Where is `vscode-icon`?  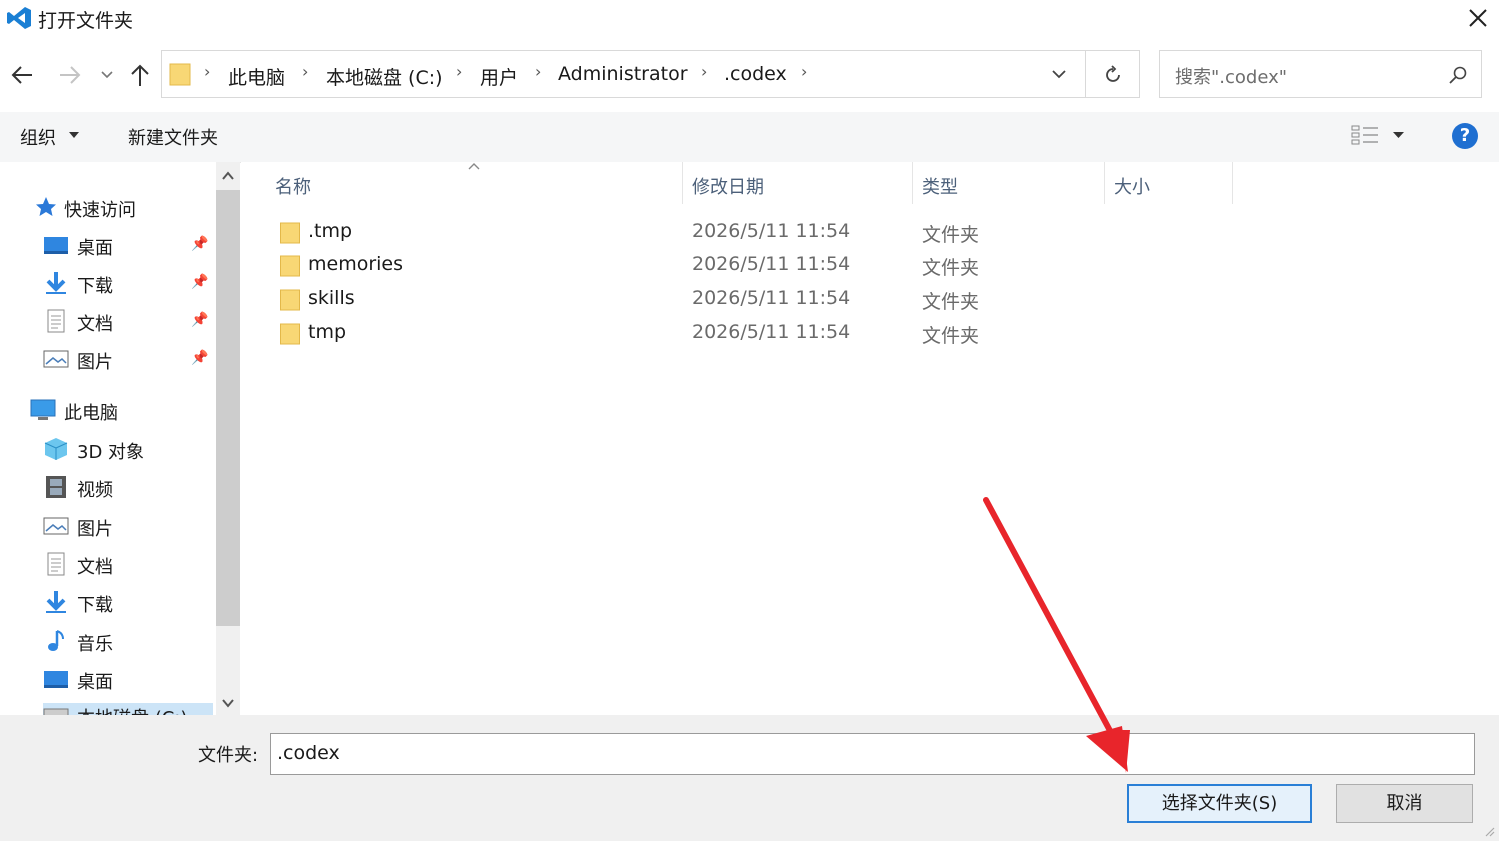 vscode-icon is located at coordinates (19, 18).